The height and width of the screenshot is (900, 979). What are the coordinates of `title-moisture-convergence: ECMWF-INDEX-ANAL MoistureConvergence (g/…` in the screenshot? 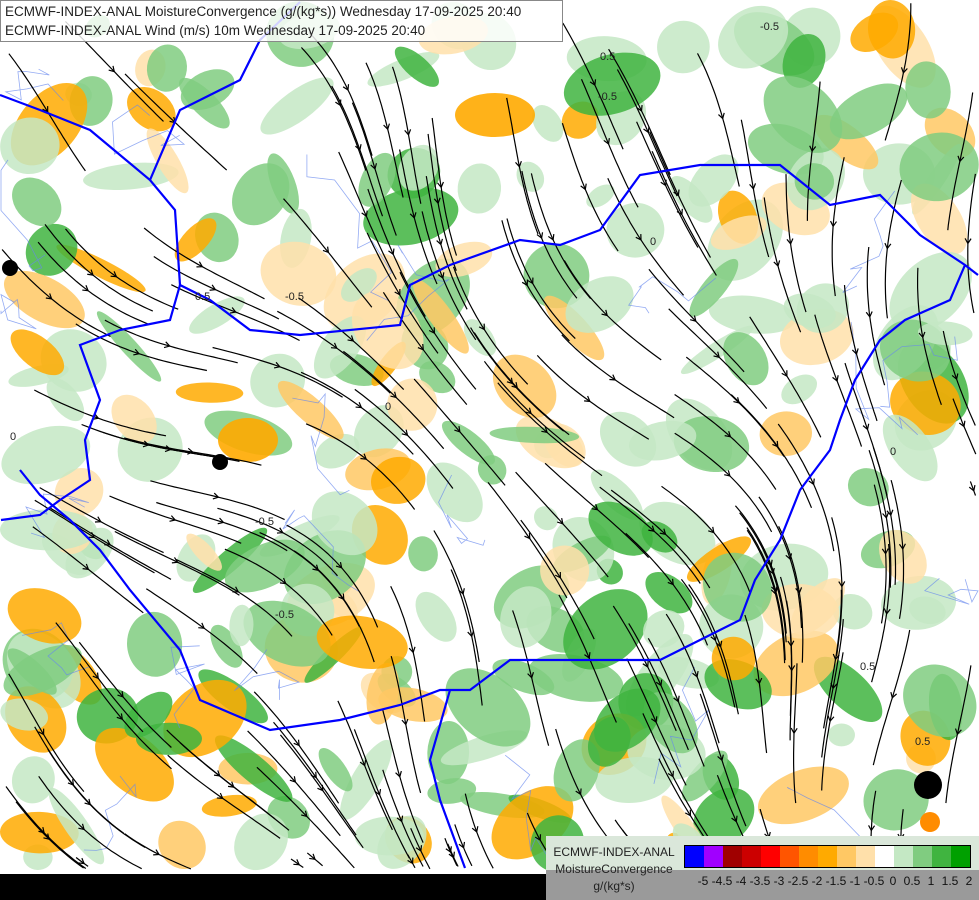 It's located at (263, 11).